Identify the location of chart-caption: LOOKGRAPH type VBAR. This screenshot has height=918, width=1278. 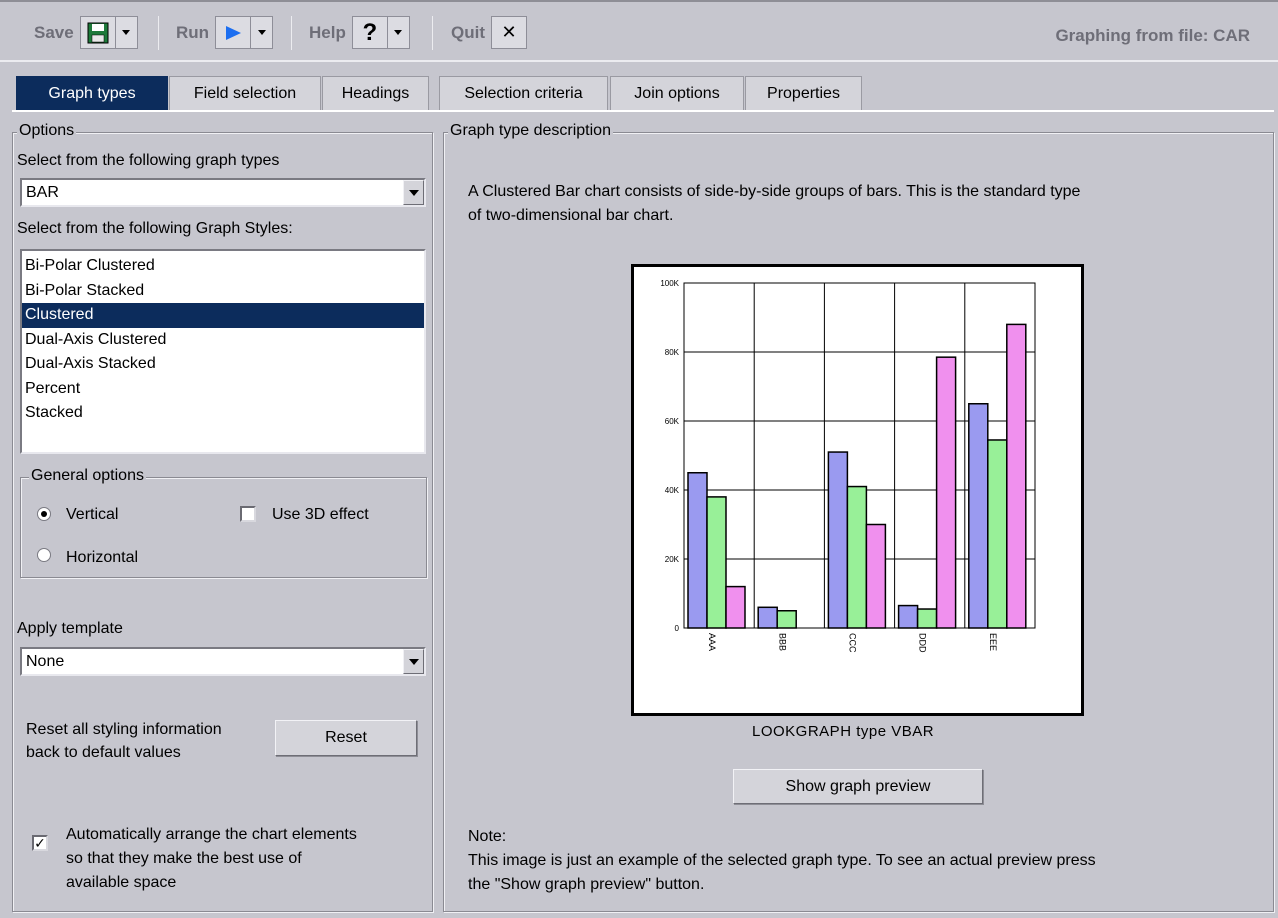
(843, 731).